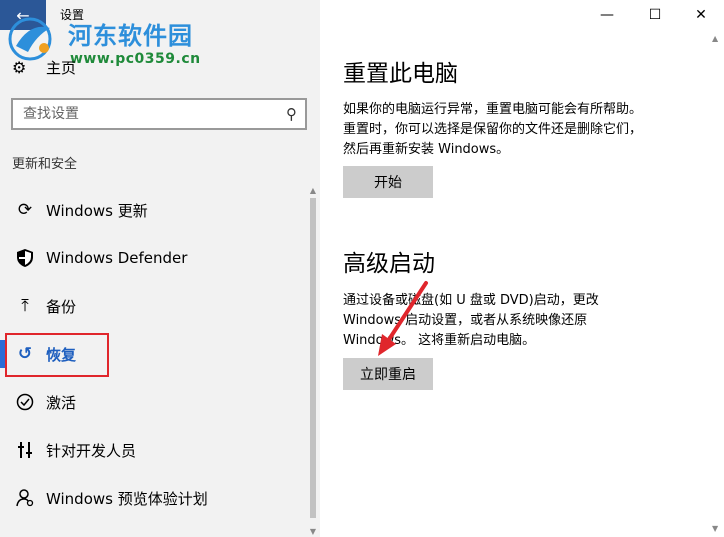  What do you see at coordinates (25, 402) in the screenshot?
I see `check-circle-icon` at bounding box center [25, 402].